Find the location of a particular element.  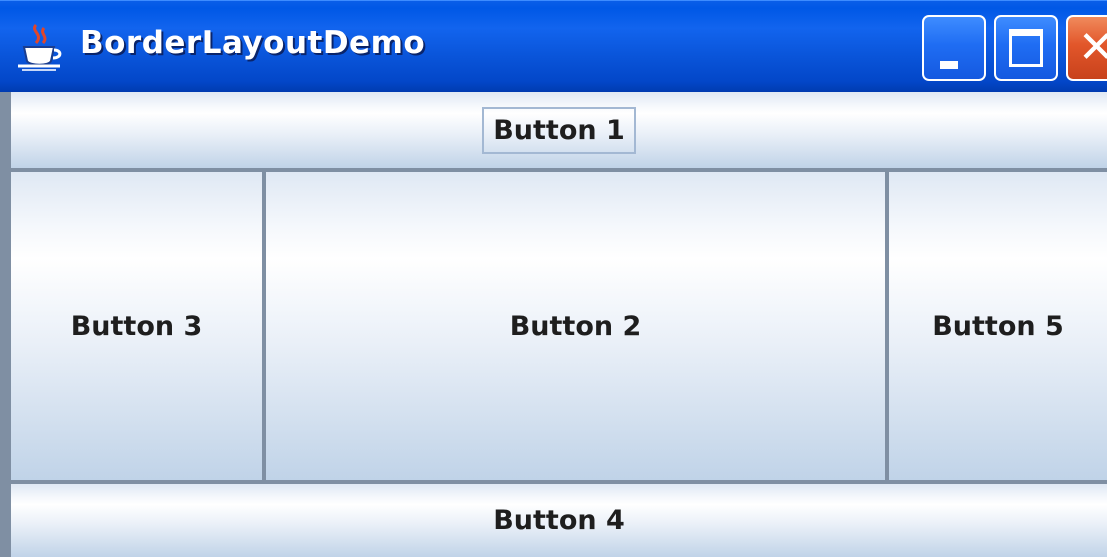

button-4-south: Button 4 is located at coordinates (553, 520).